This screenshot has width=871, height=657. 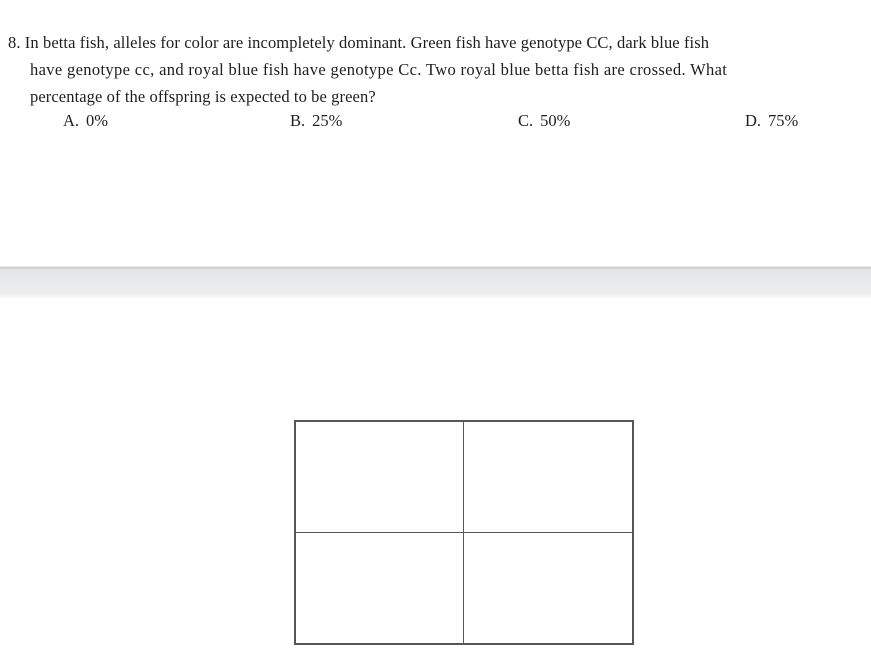 I want to click on punnett-cell-bottom-left, so click(x=380, y=587).